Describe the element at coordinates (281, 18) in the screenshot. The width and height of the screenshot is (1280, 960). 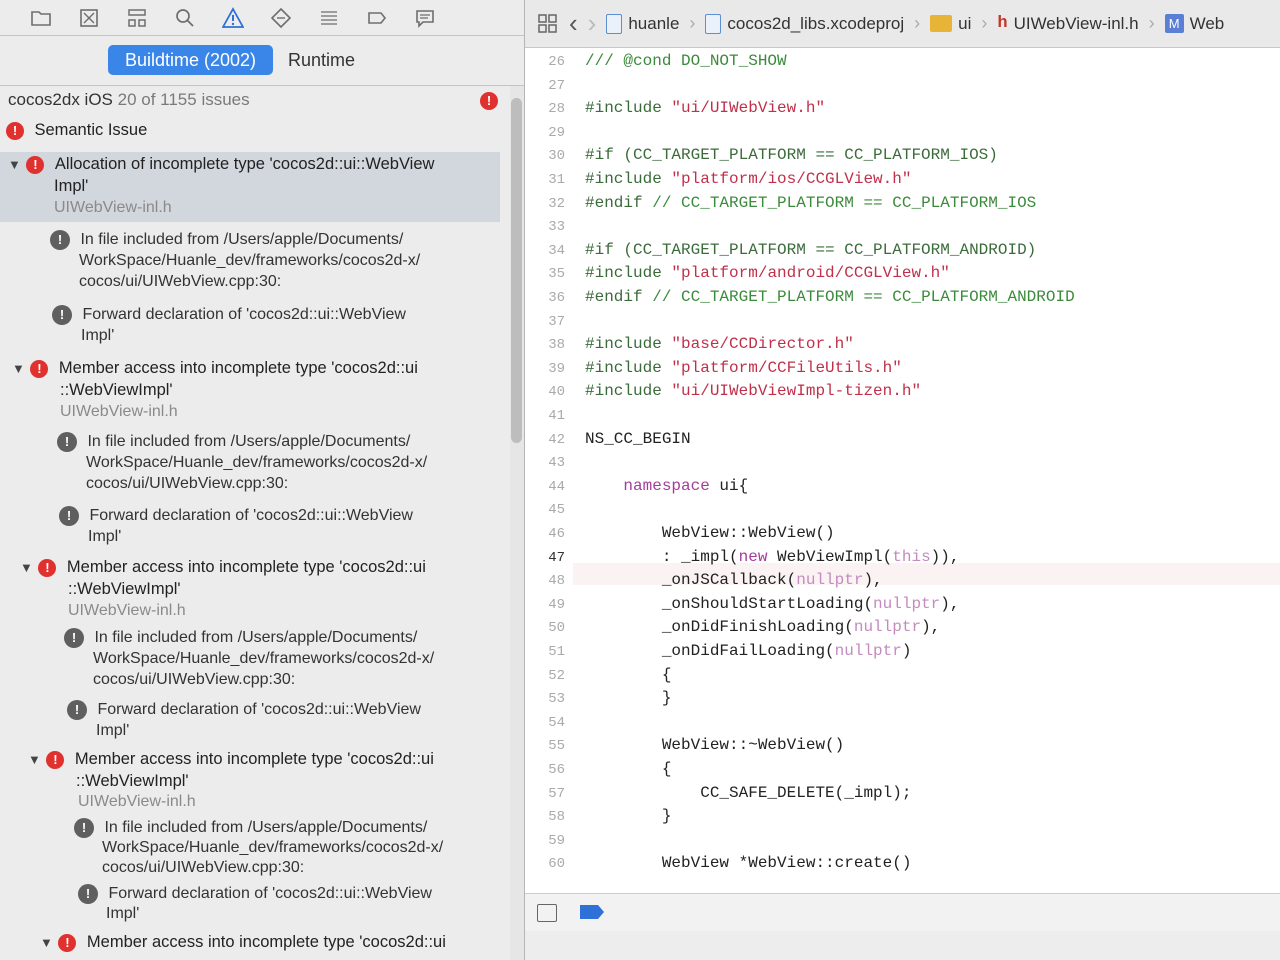
I see `test-icon` at that location.